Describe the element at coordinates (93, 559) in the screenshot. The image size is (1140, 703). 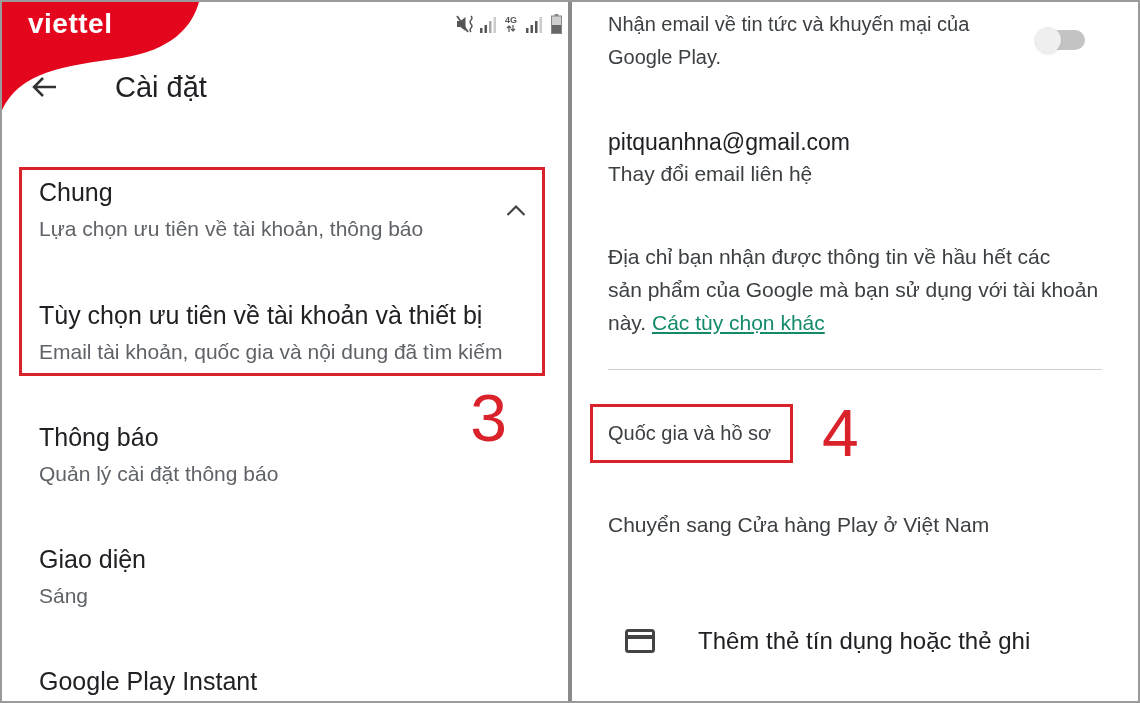
I see `setting-title: Giao diện` at that location.